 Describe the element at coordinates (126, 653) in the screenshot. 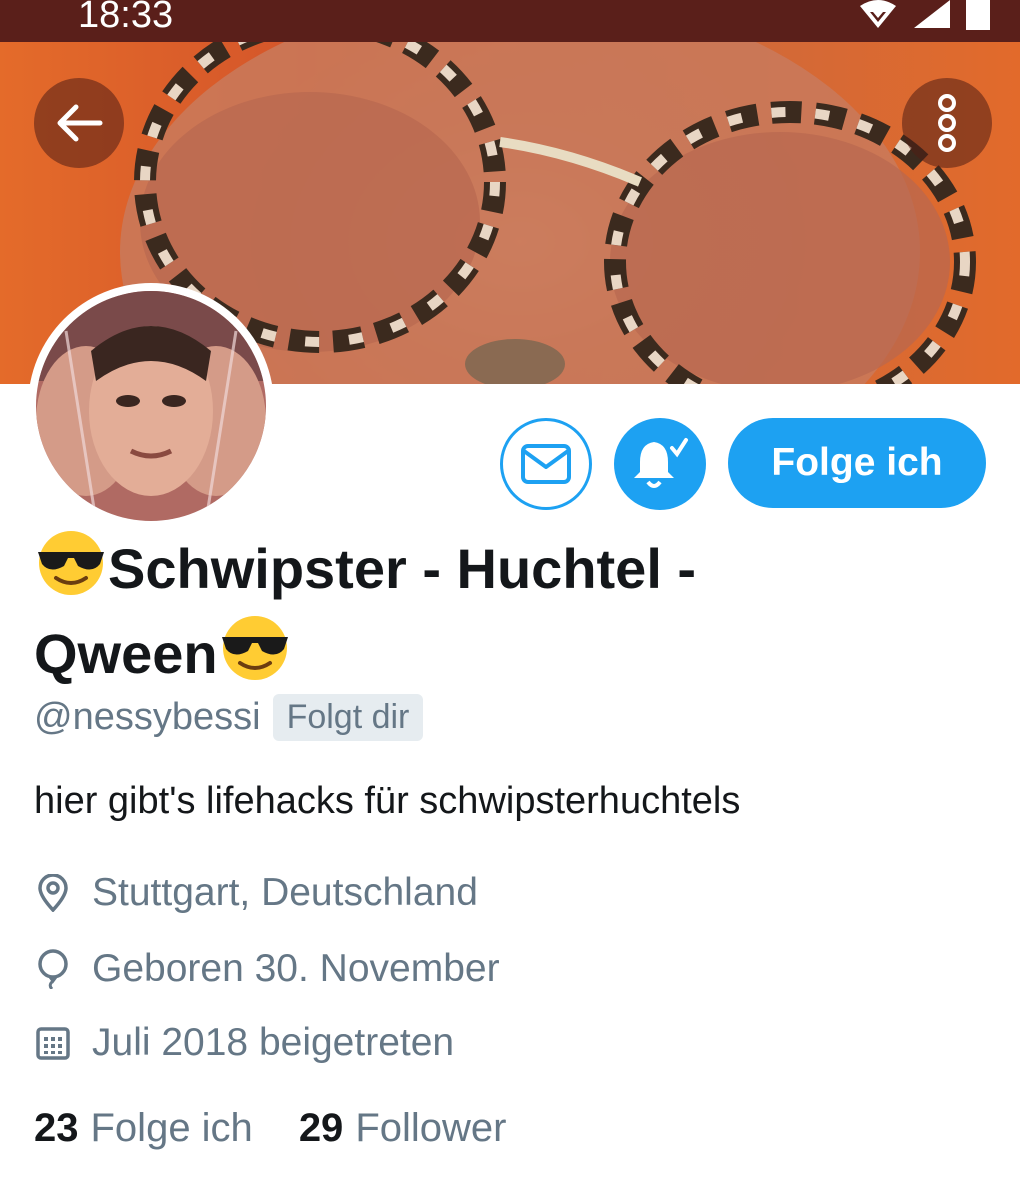

I see `display-name-second: Qween` at that location.